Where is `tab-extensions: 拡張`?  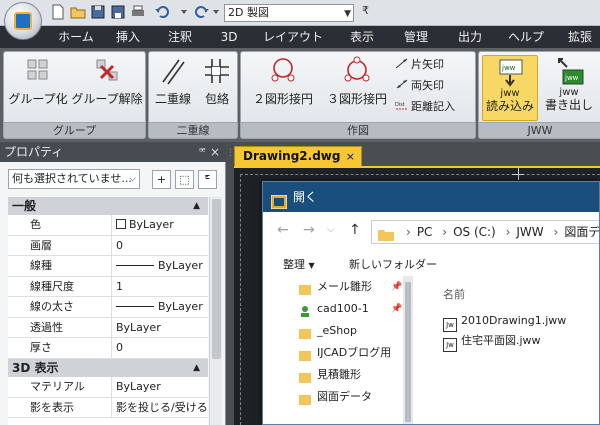 tab-extensions: 拡張 is located at coordinates (580, 37).